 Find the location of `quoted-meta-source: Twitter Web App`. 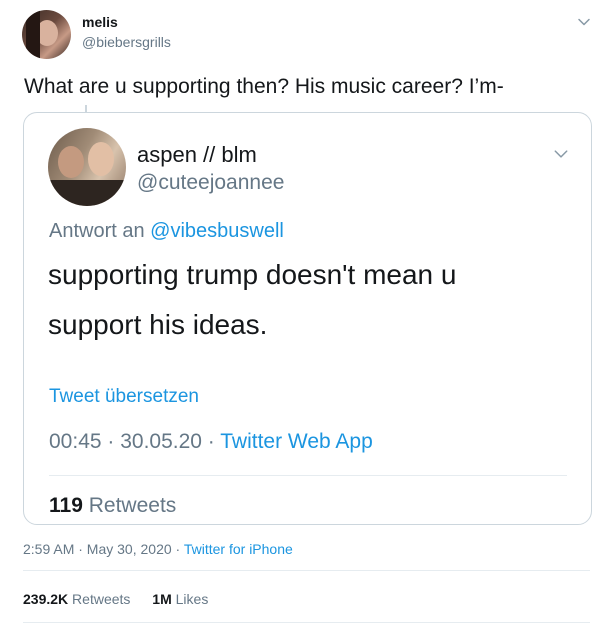

quoted-meta-source: Twitter Web App is located at coordinates (296, 441).